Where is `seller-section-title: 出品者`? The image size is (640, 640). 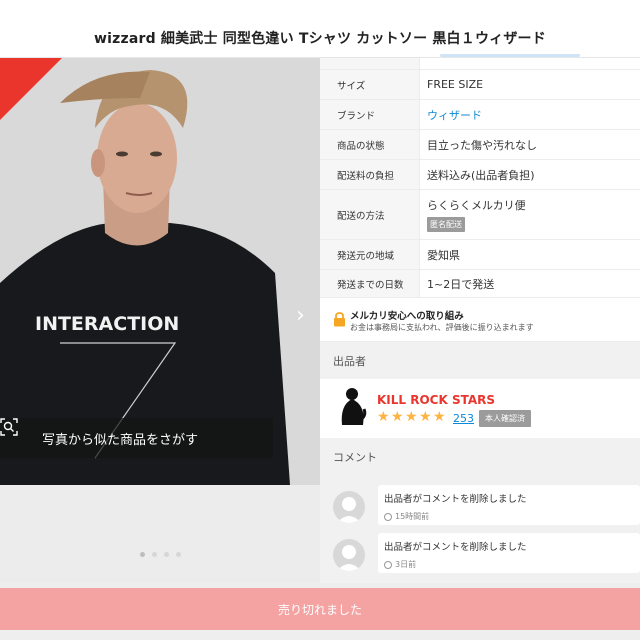
seller-section-title: 出品者 is located at coordinates (480, 360).